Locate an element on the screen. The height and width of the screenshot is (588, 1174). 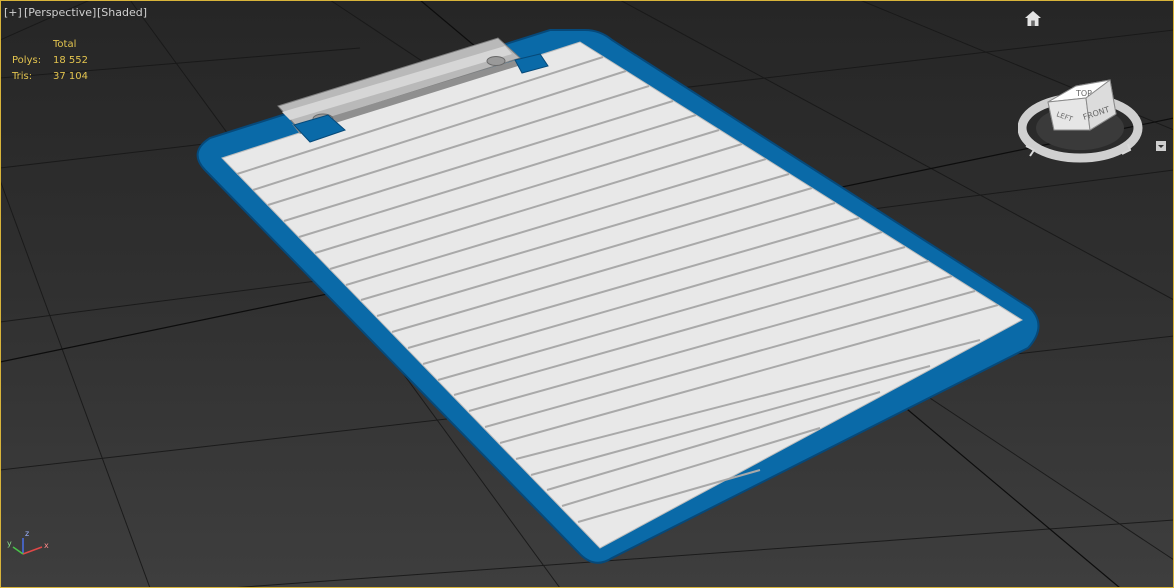
home-icon is located at coordinates (1033, 18).